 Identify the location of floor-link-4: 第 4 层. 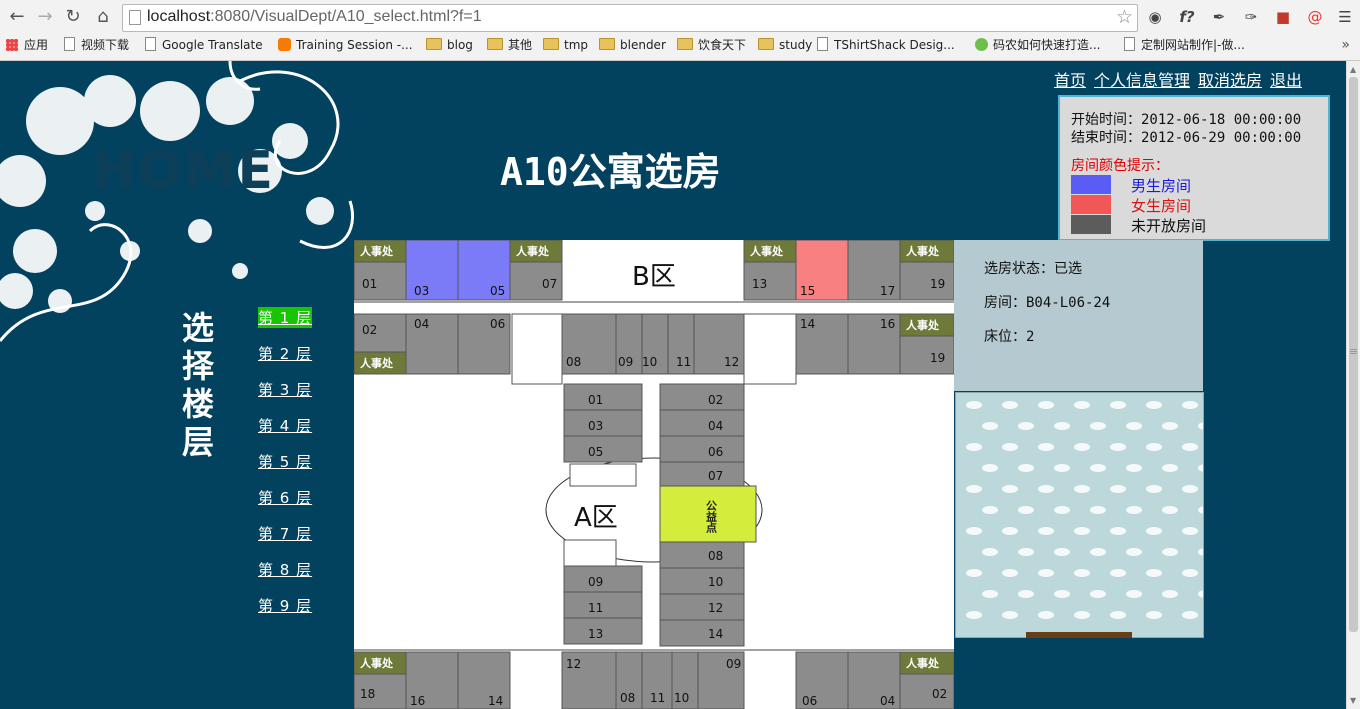
(285, 425).